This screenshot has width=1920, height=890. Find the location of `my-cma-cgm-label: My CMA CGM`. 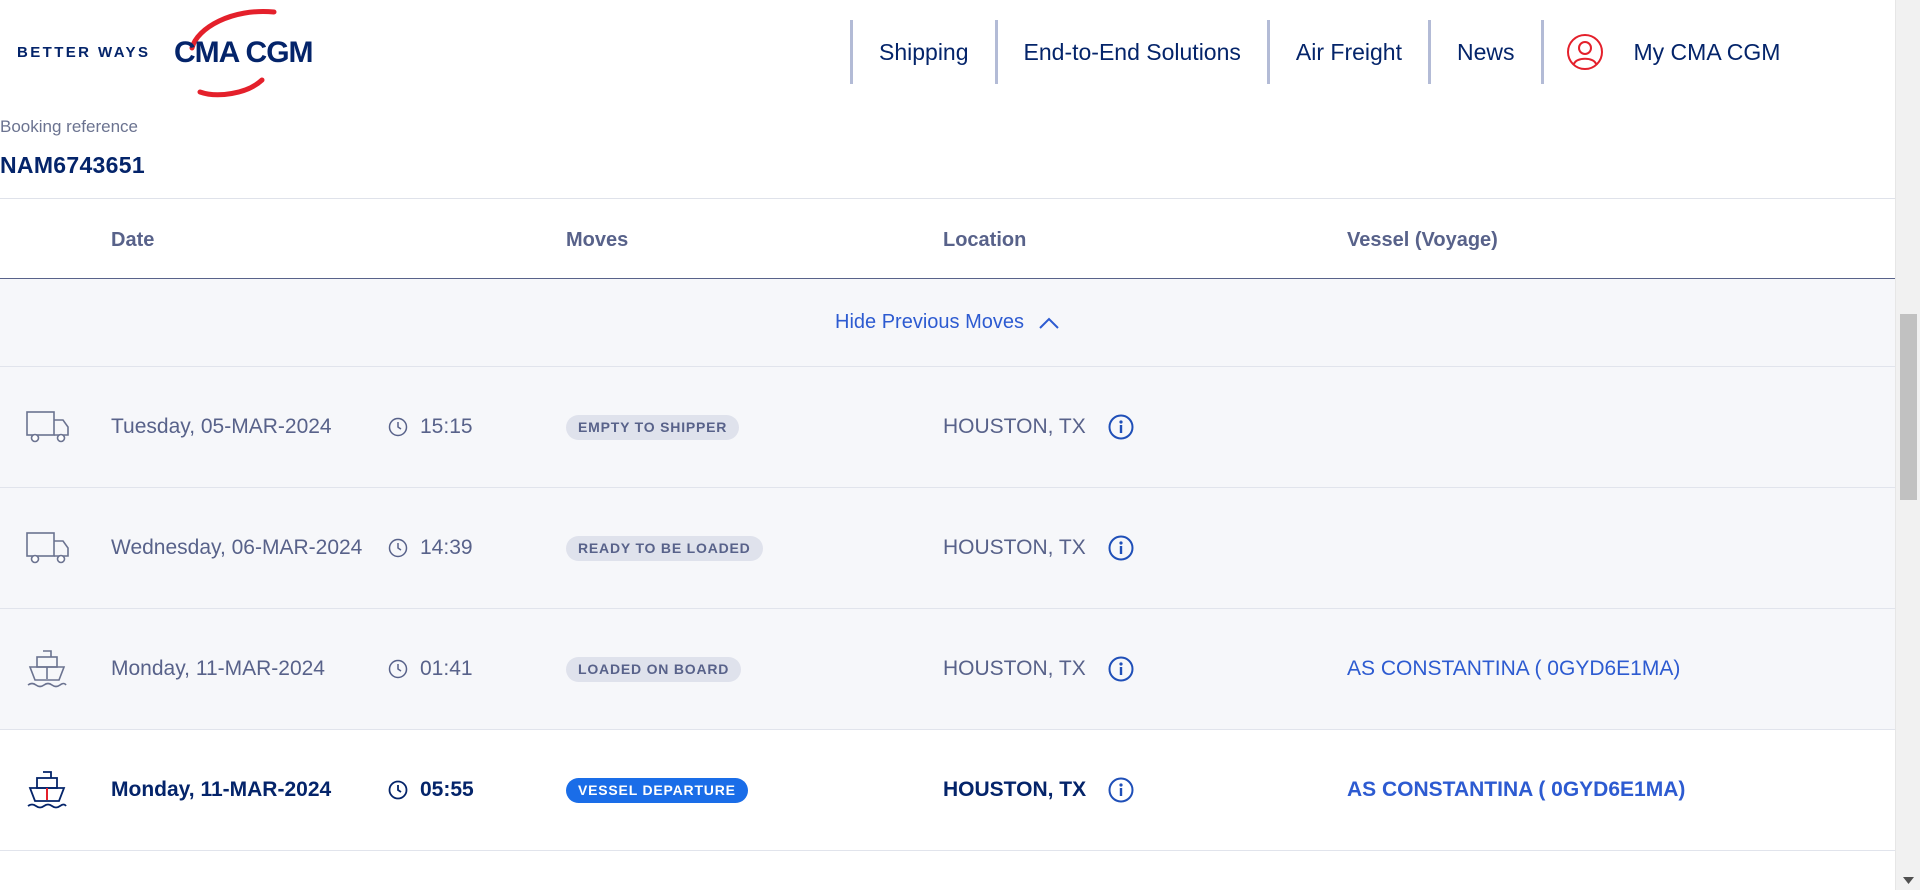

my-cma-cgm-label: My CMA CGM is located at coordinates (1707, 51).